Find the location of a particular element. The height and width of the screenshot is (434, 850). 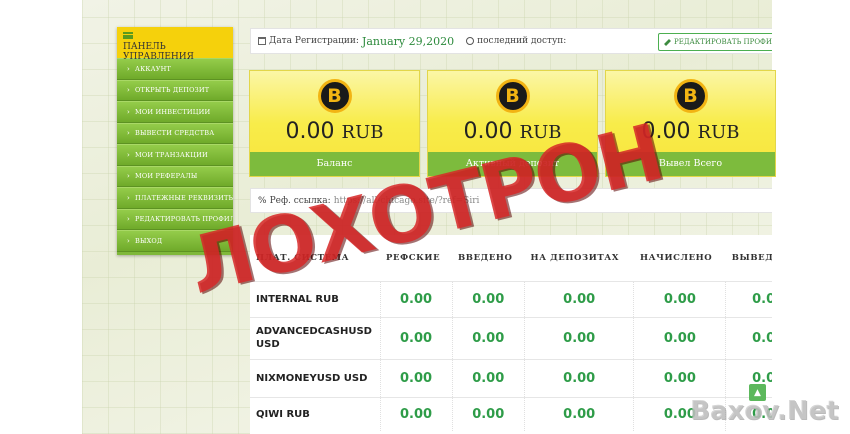

right-margin is located at coordinates (811, 217).